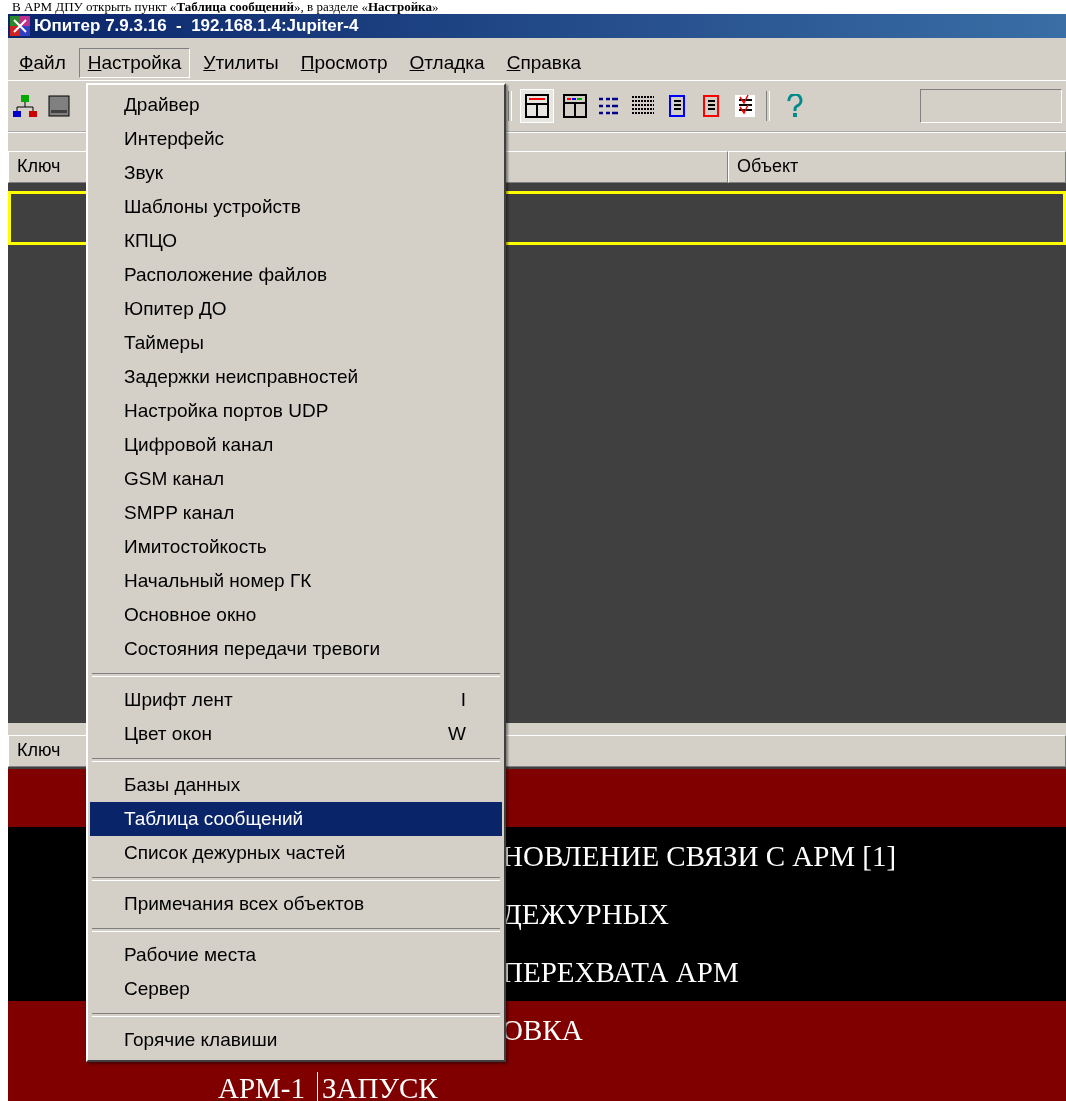  I want to click on table-cell-text: ПЕРЕХВАТА АРМ, so click(620, 972).